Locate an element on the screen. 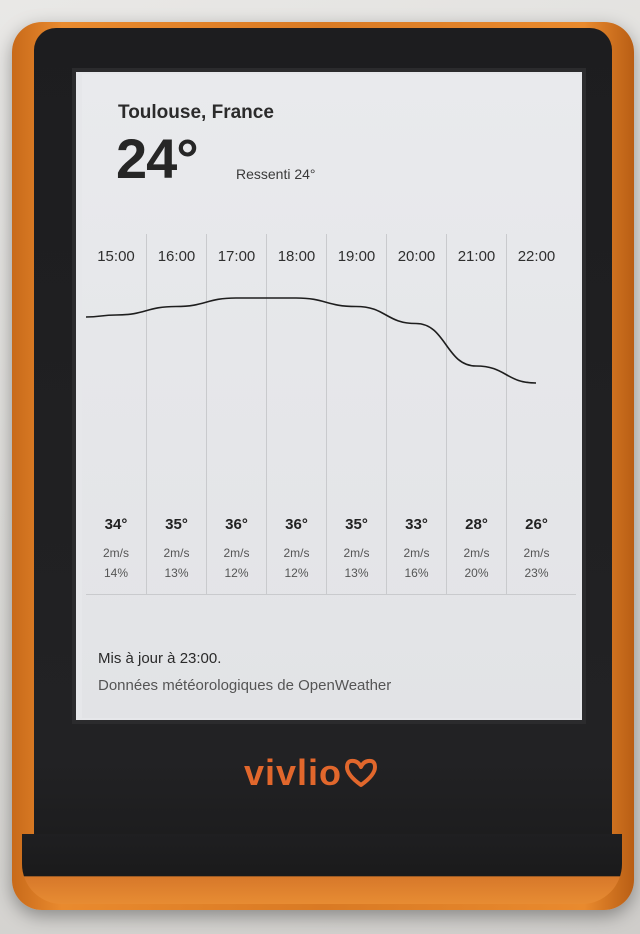  heart-check-icon is located at coordinates (361, 772).